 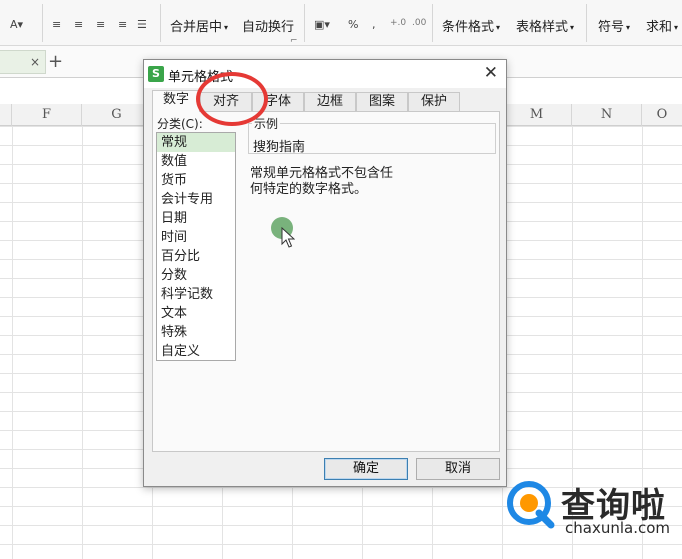 I want to click on wrap-text-button: 自动换行, so click(x=268, y=25).